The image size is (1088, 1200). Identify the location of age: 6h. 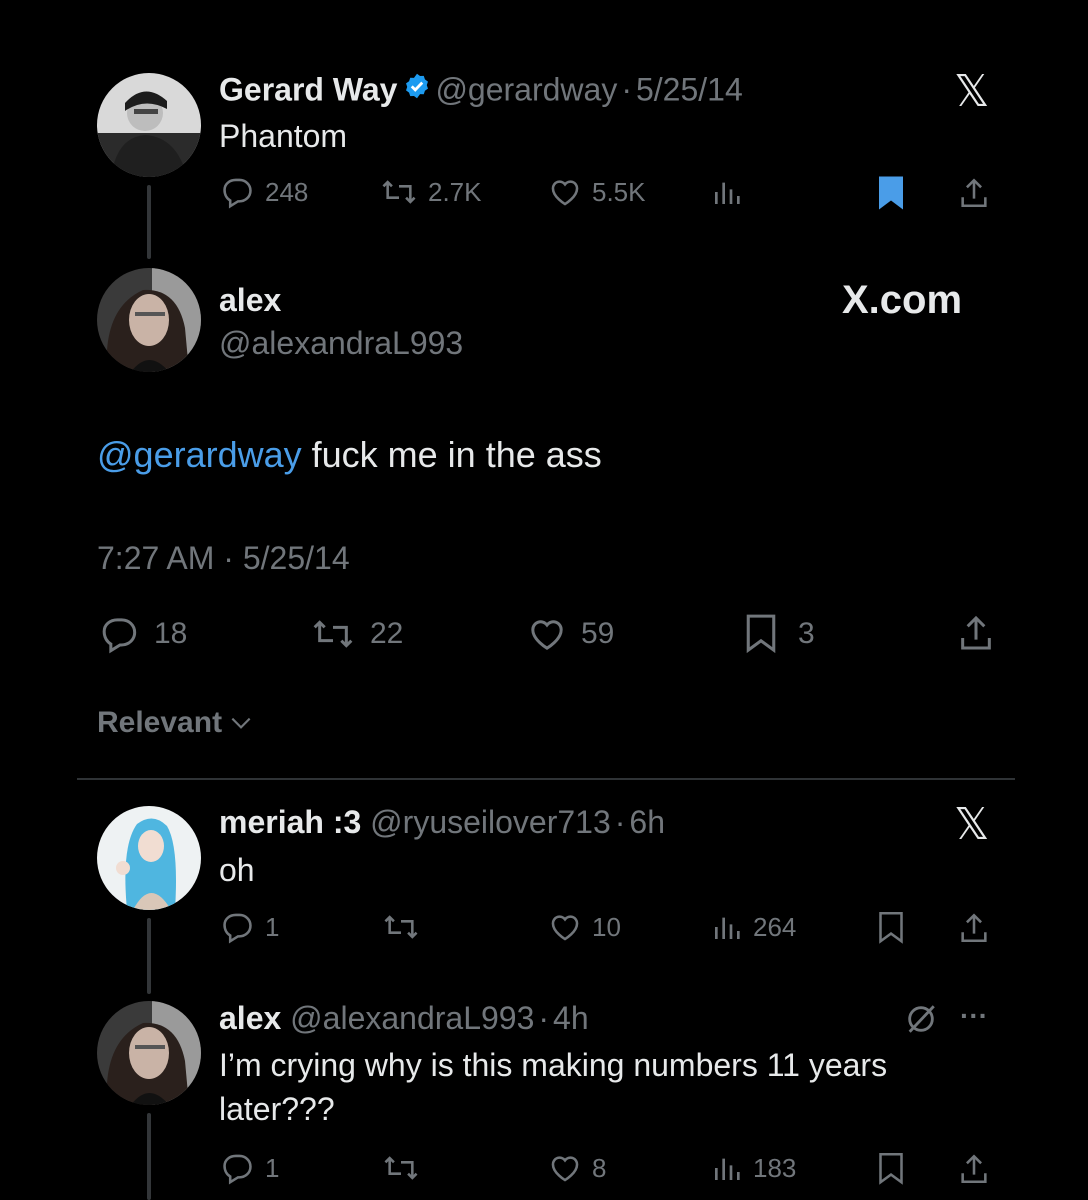
(647, 822).